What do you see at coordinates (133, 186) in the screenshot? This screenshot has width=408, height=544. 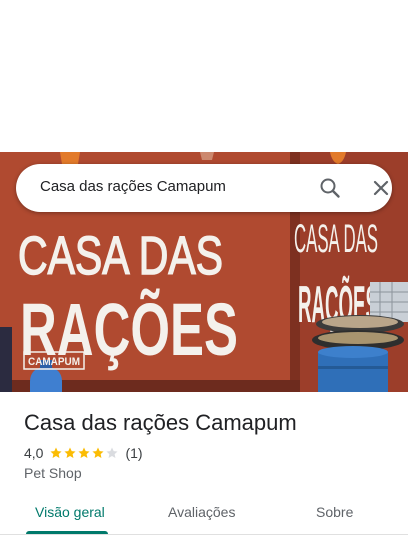 I see `search-input: Casa das rações Camapum` at bounding box center [133, 186].